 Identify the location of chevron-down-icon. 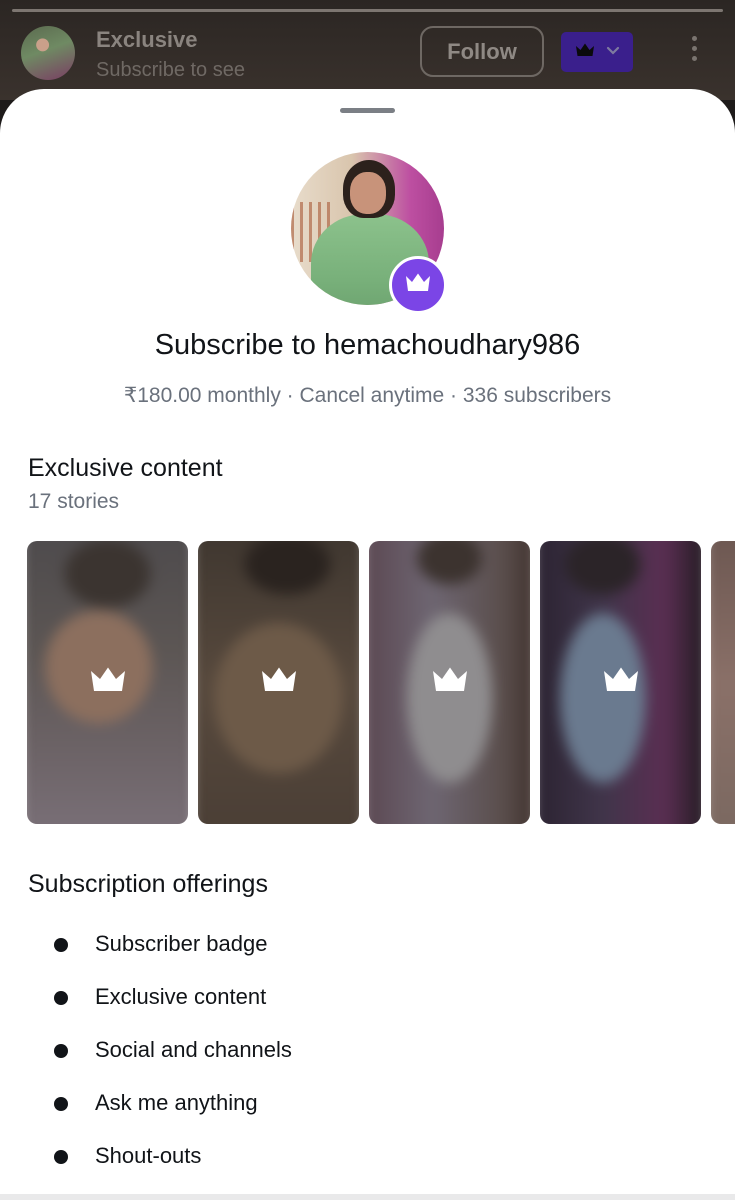
(613, 52).